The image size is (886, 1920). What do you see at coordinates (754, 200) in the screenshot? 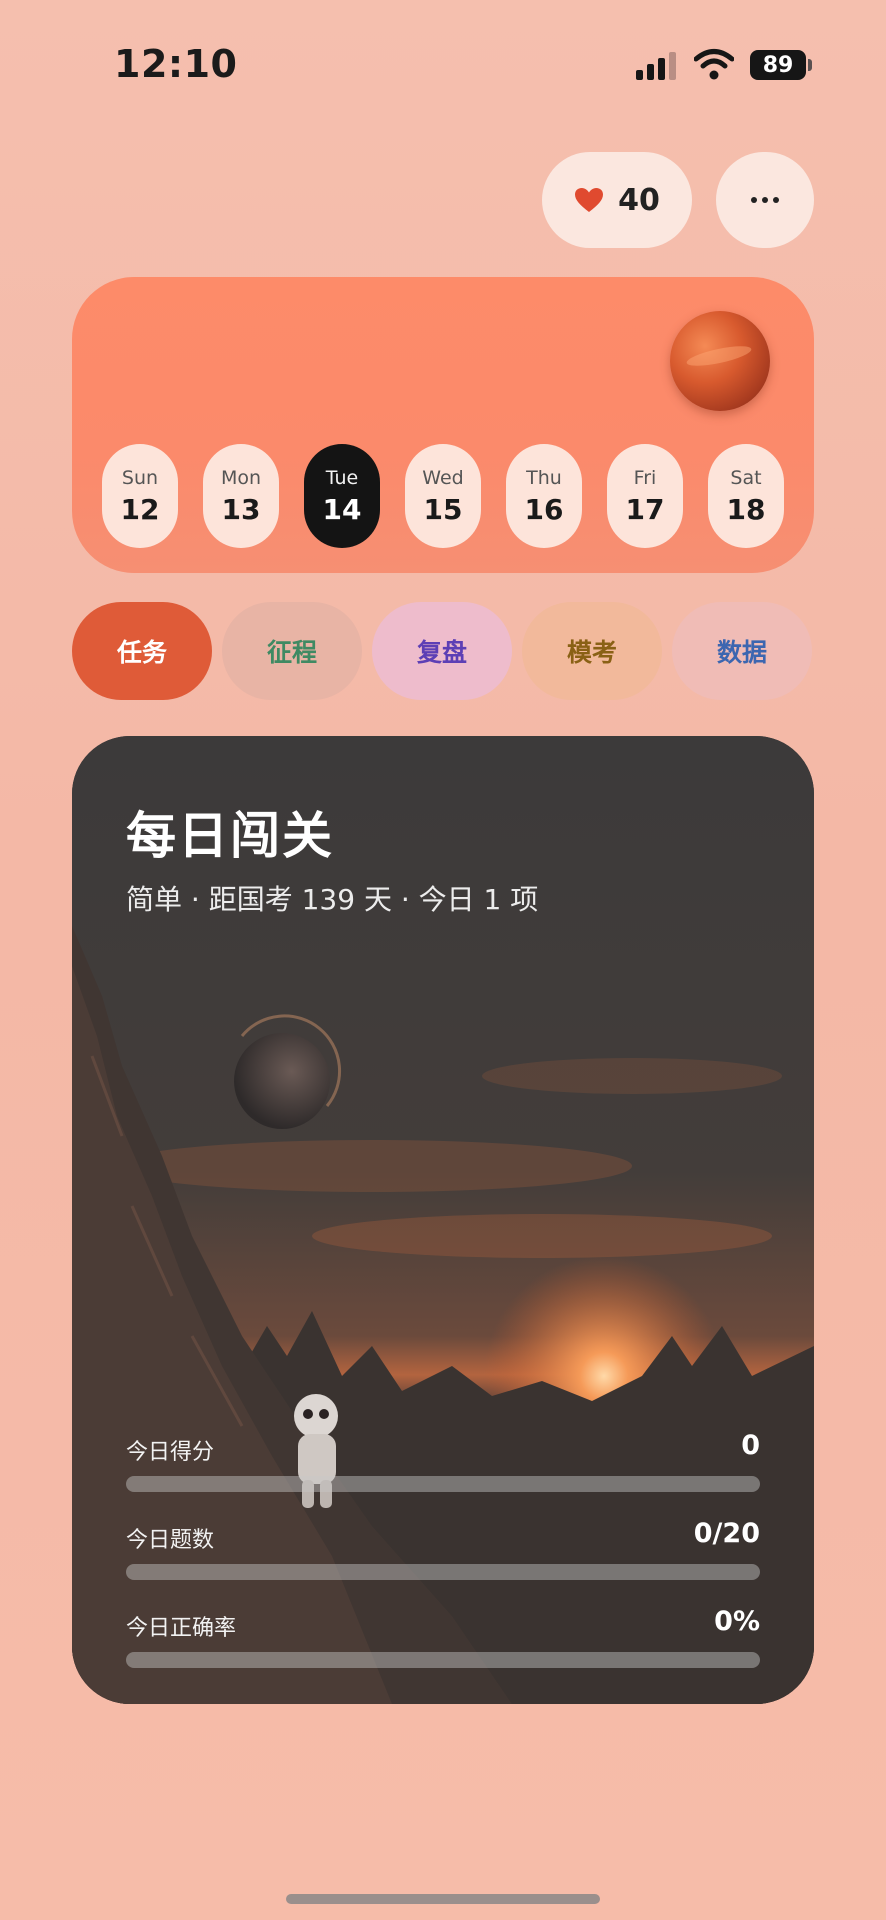
I see `more-icon` at bounding box center [754, 200].